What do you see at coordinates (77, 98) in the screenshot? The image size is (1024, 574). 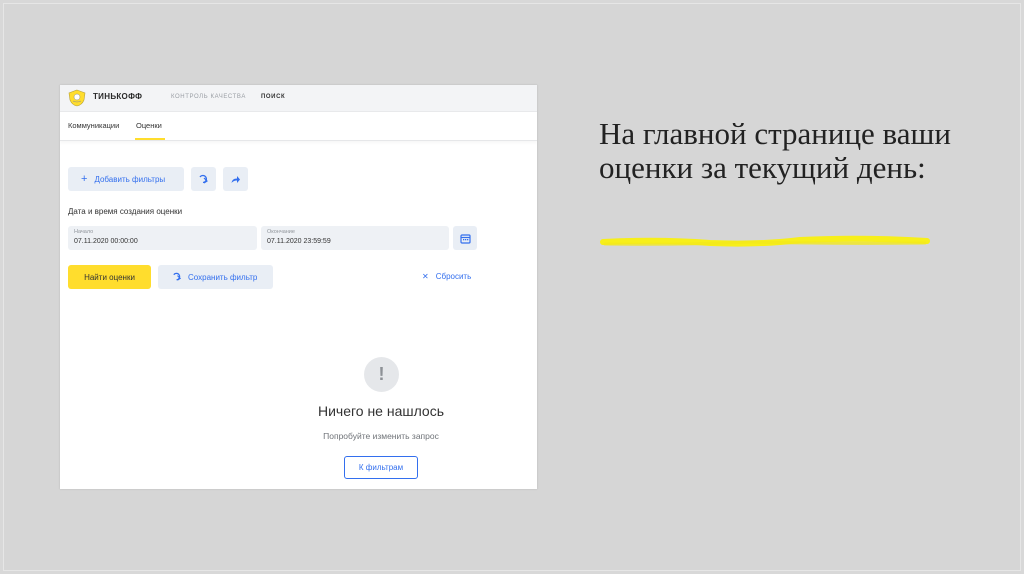 I see `tinkoff-logo-icon` at bounding box center [77, 98].